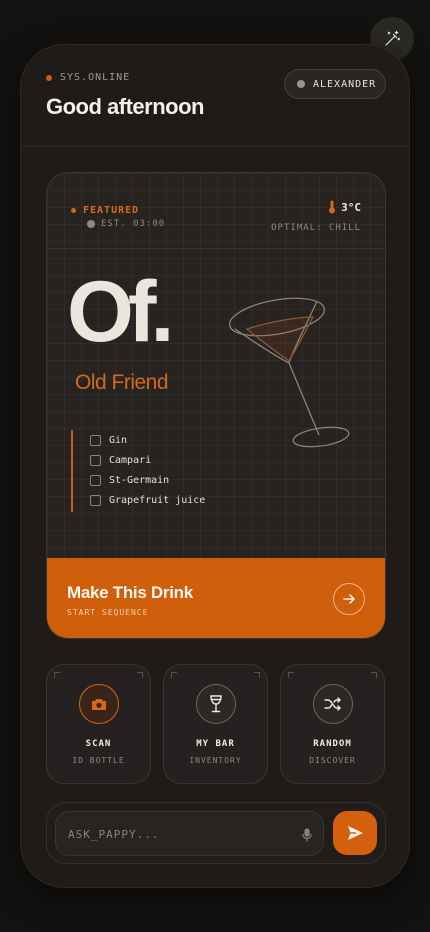 The height and width of the screenshot is (932, 430). What do you see at coordinates (118, 440) in the screenshot?
I see `ingredient-label: Gin` at bounding box center [118, 440].